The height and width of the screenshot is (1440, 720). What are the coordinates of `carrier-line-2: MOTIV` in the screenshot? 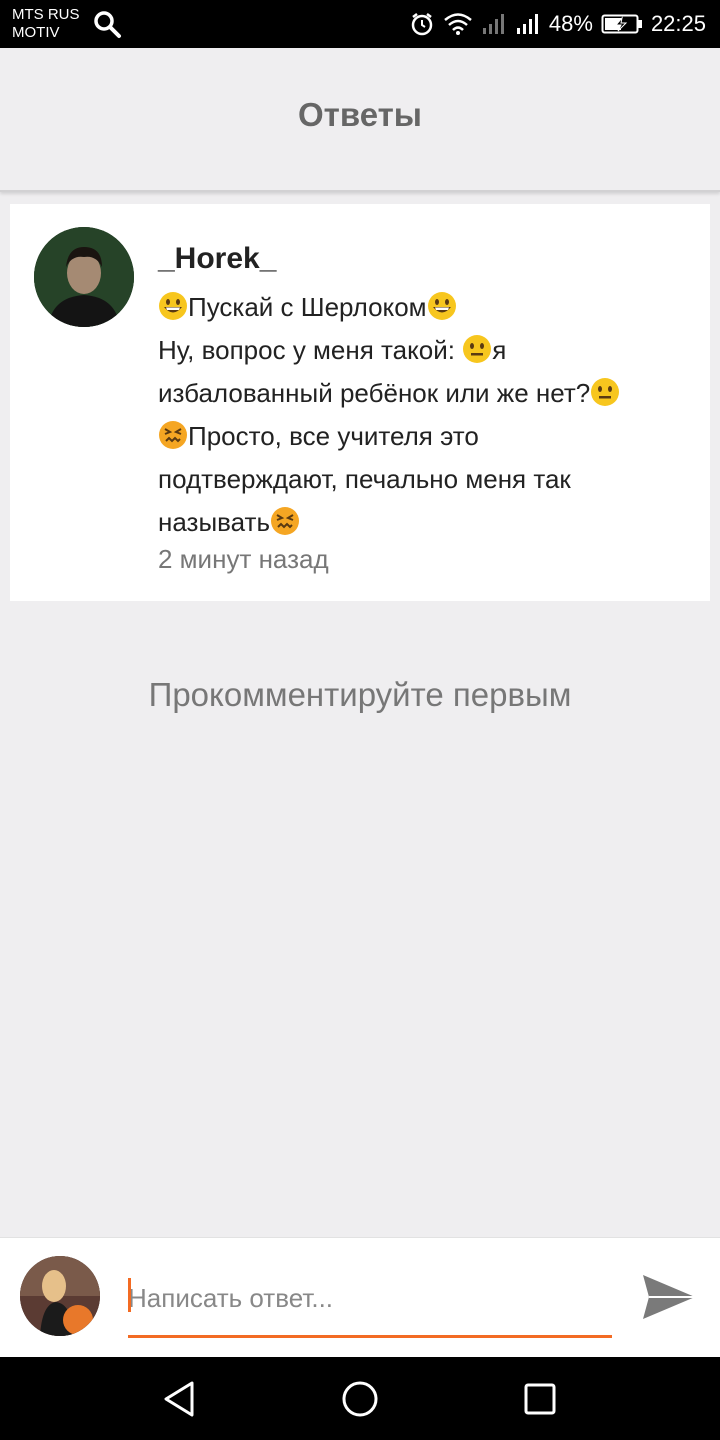 It's located at (36, 32).